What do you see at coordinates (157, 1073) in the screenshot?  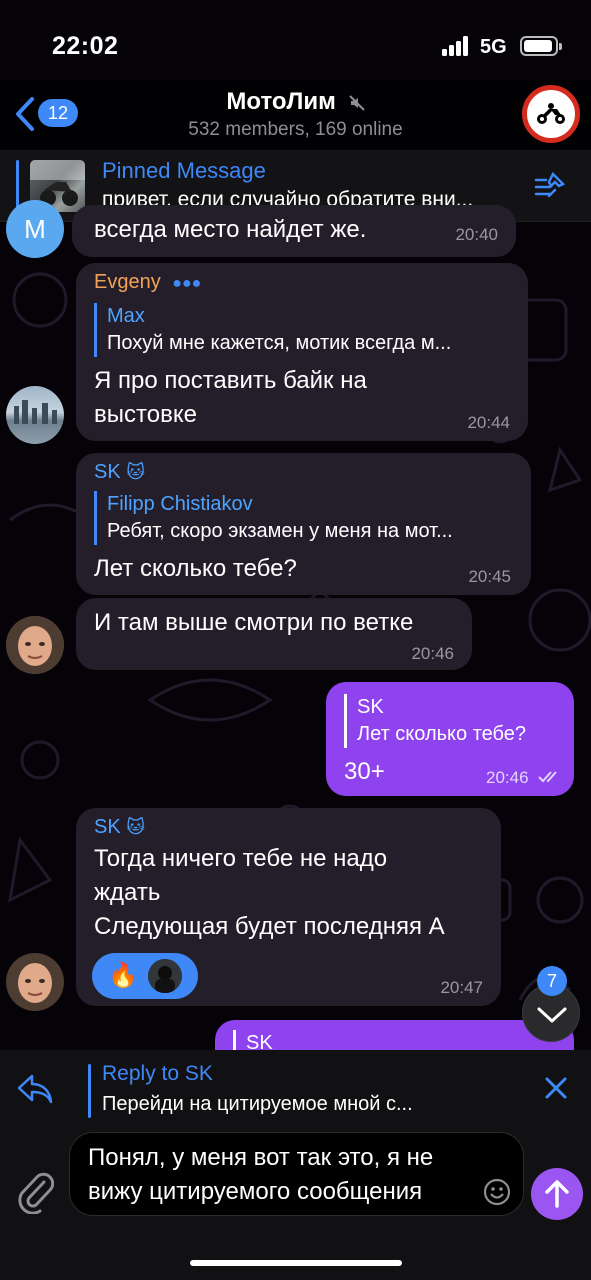 I see `reply-to-title: Reply to SK` at bounding box center [157, 1073].